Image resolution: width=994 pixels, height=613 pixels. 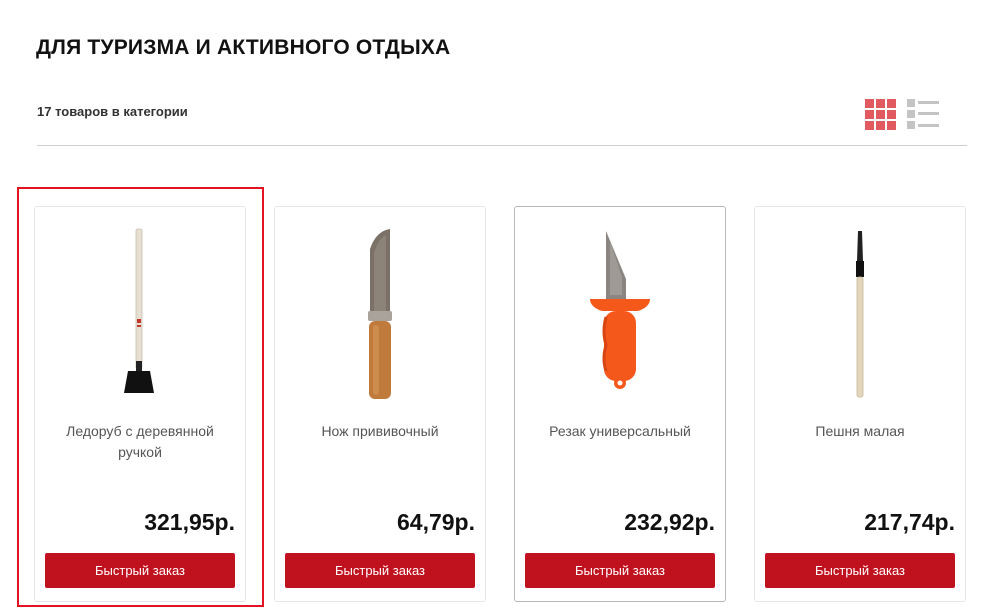 I want to click on view-toggle, so click(x=903, y=115).